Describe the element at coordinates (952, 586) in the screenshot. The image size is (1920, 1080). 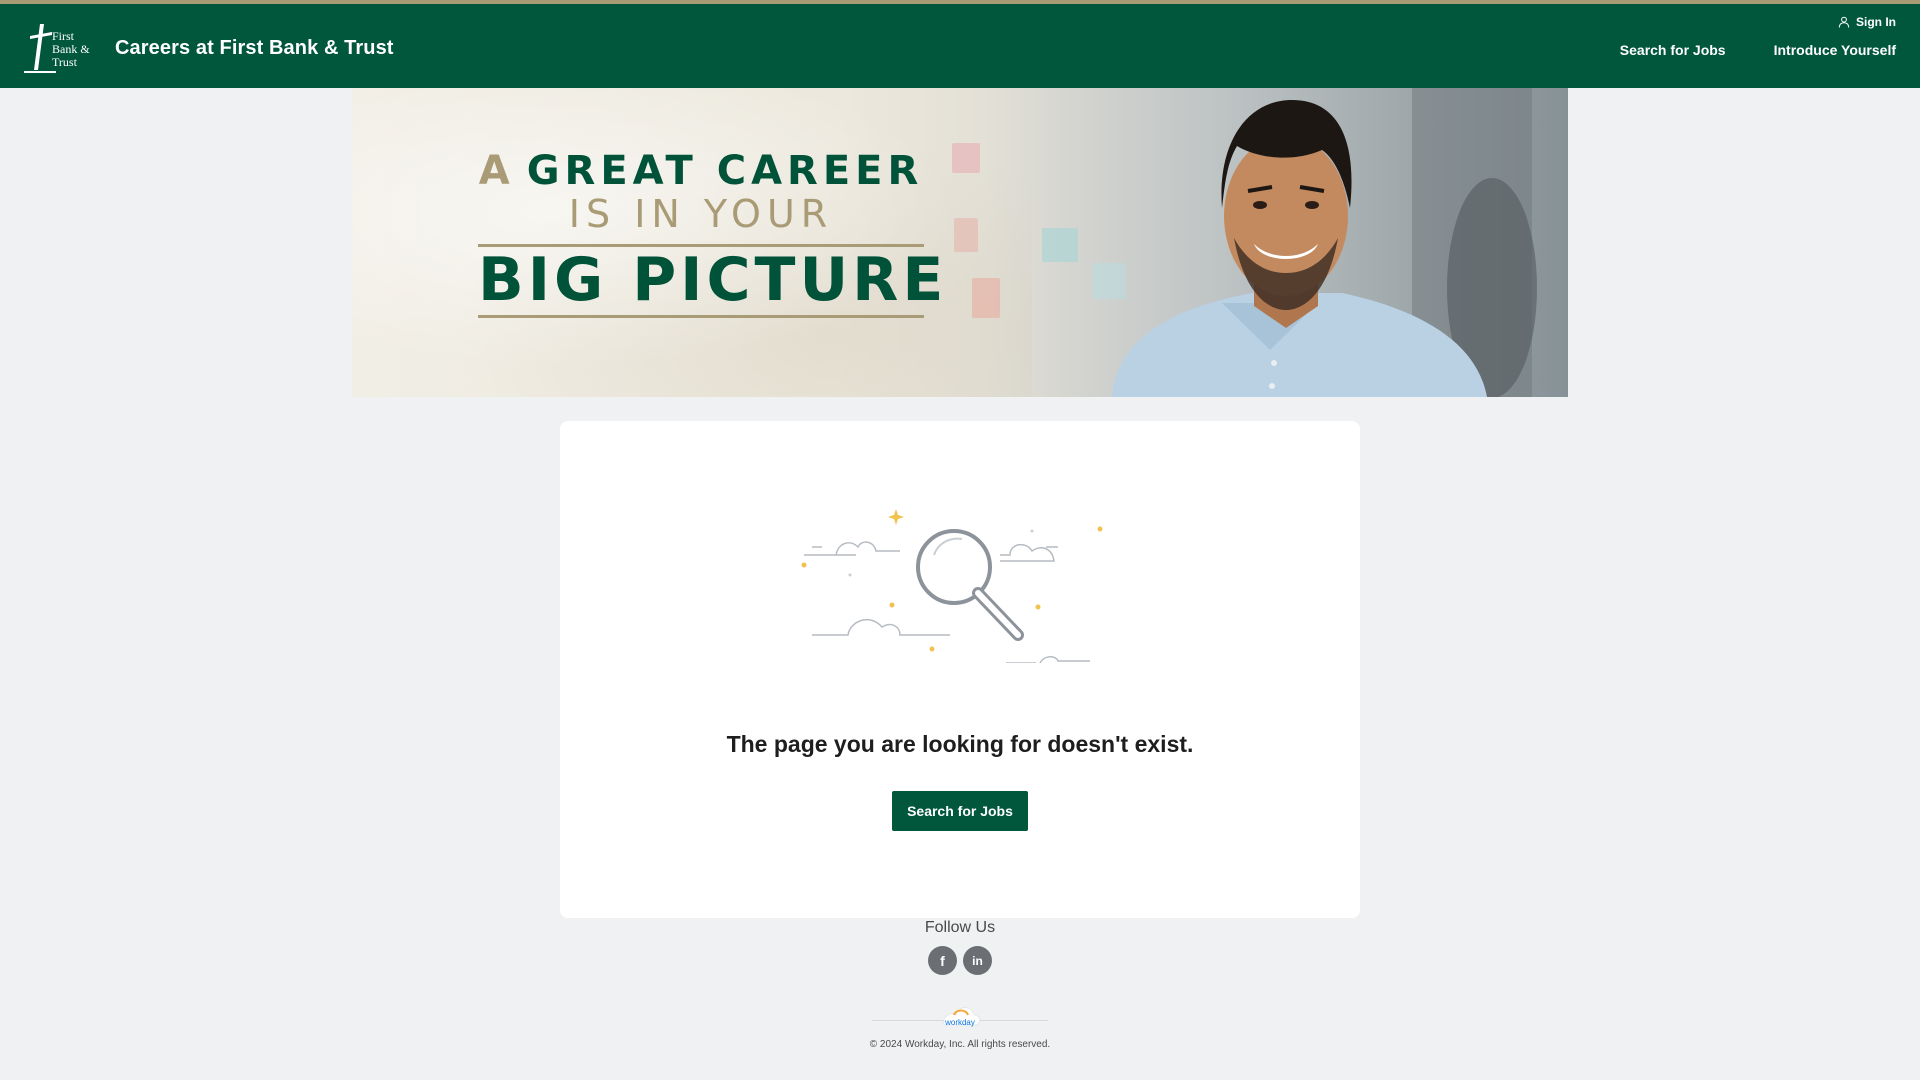
I see `magnifying-glass-icon` at that location.